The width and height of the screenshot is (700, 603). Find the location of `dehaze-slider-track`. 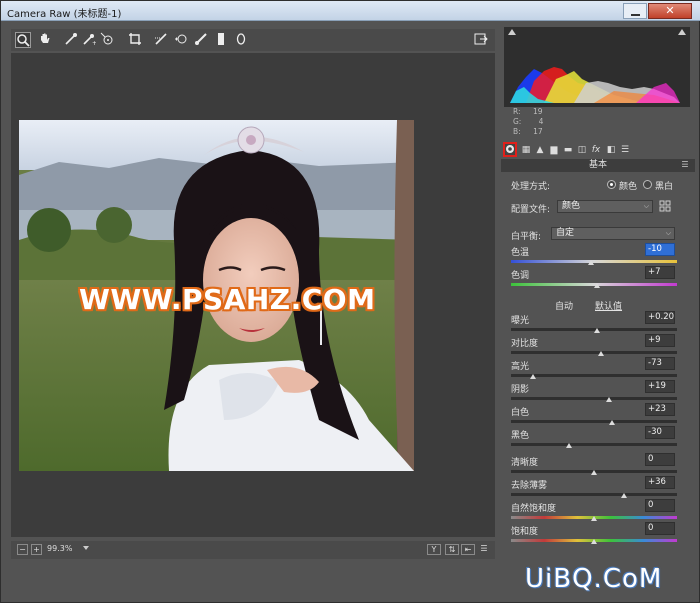

dehaze-slider-track is located at coordinates (594, 494).